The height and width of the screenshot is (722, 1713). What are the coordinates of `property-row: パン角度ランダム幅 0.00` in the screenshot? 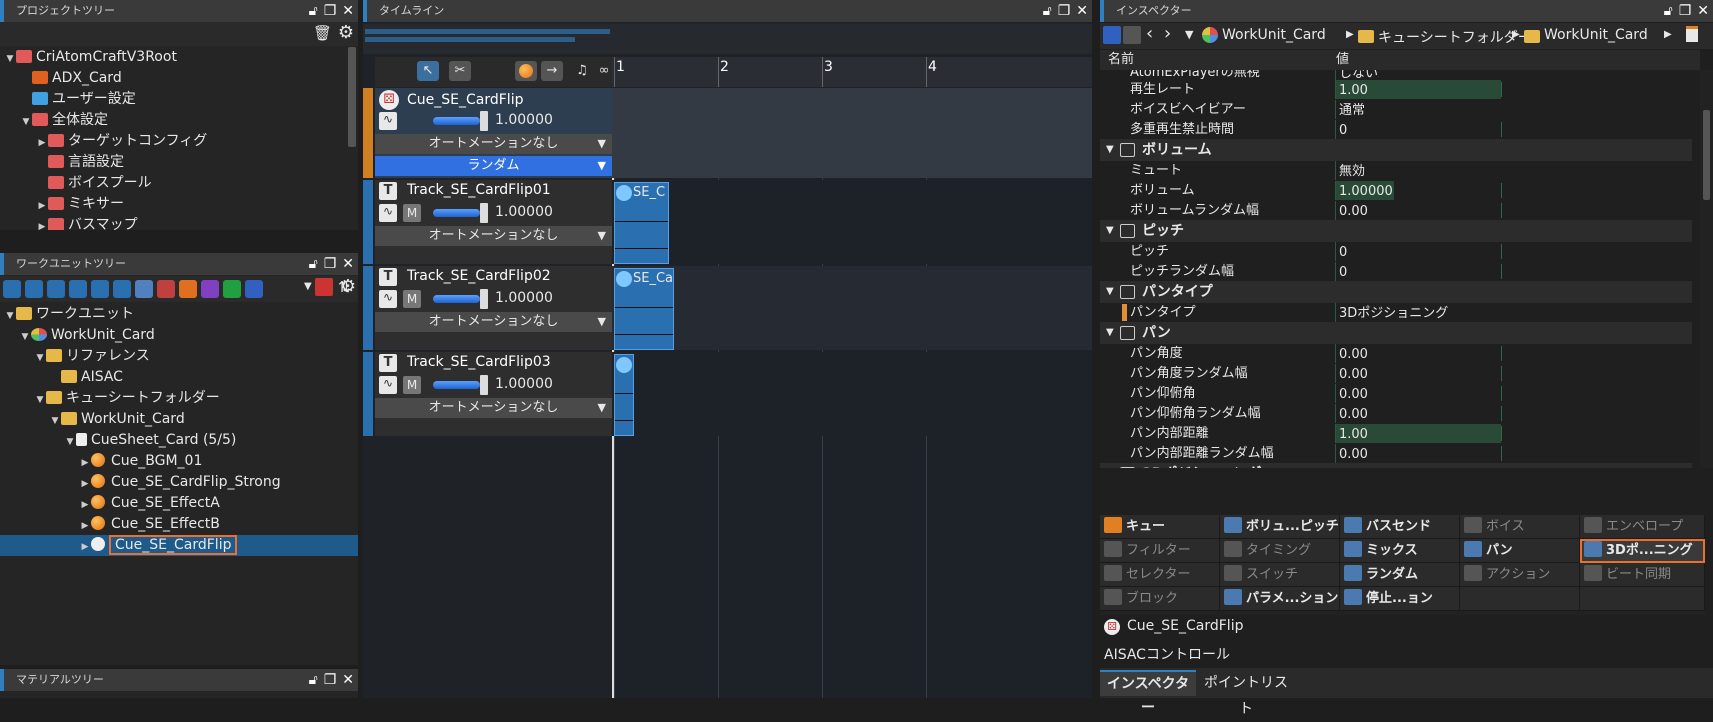 It's located at (1396, 373).